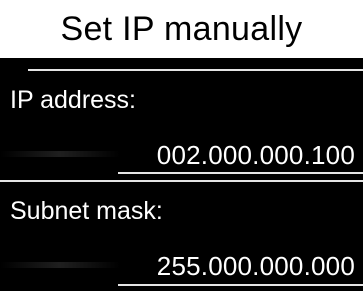 The width and height of the screenshot is (363, 291). What do you see at coordinates (86, 211) in the screenshot?
I see `subnet-mask-label: Subnet mask:` at bounding box center [86, 211].